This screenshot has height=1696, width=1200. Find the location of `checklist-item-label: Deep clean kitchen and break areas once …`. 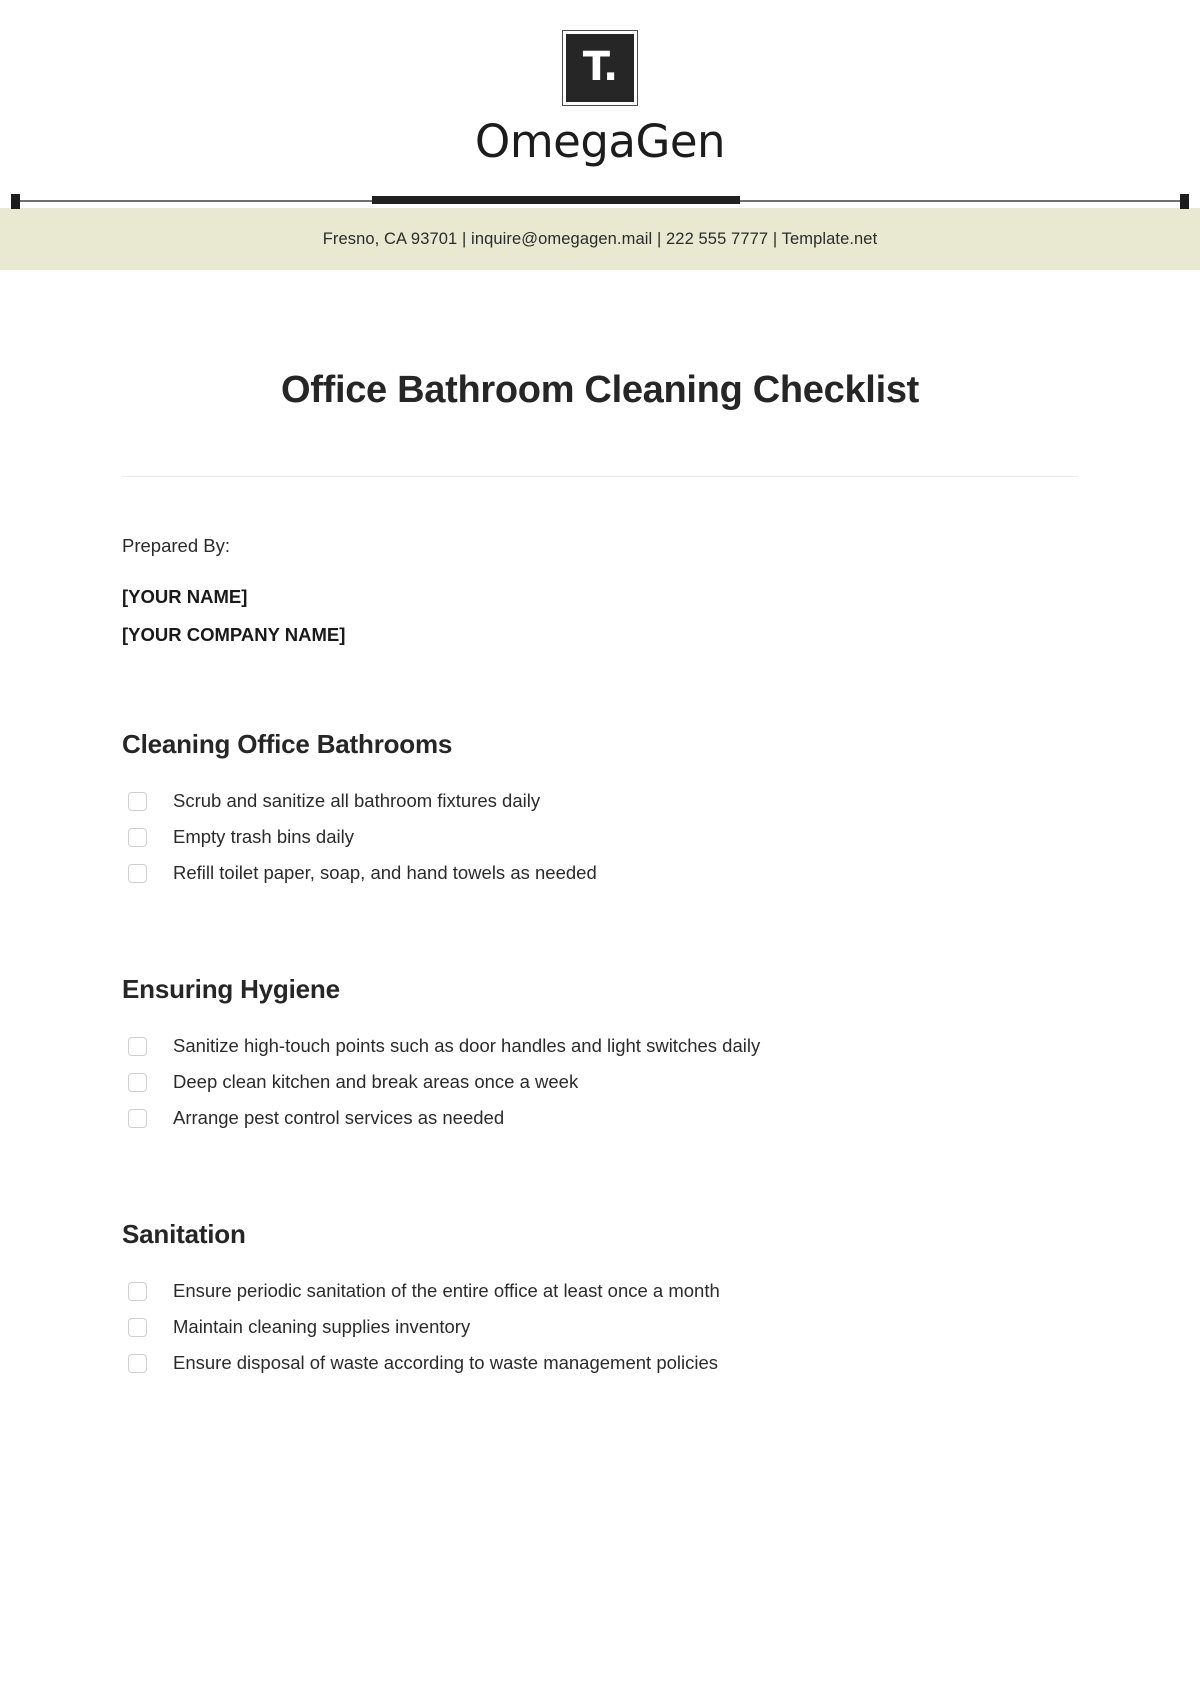

checklist-item-label: Deep clean kitchen and break areas once … is located at coordinates (376, 1082).